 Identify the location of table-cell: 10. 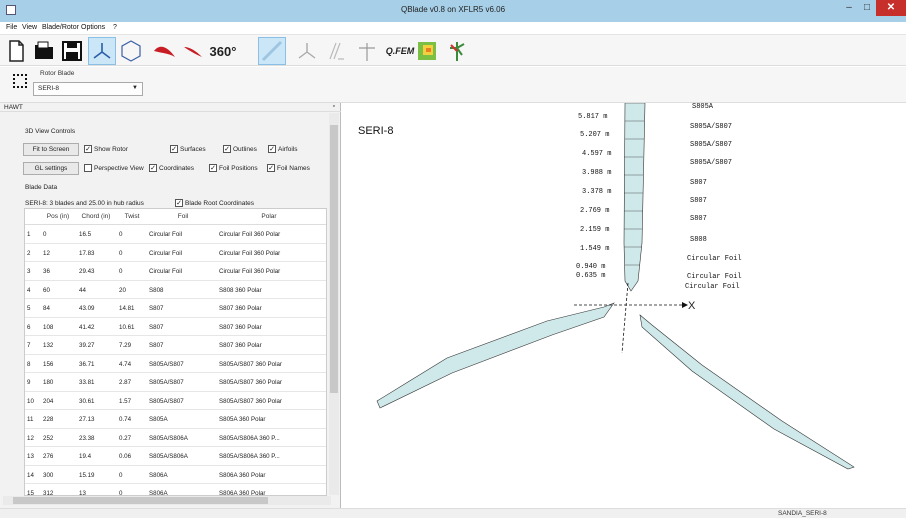
(34, 401).